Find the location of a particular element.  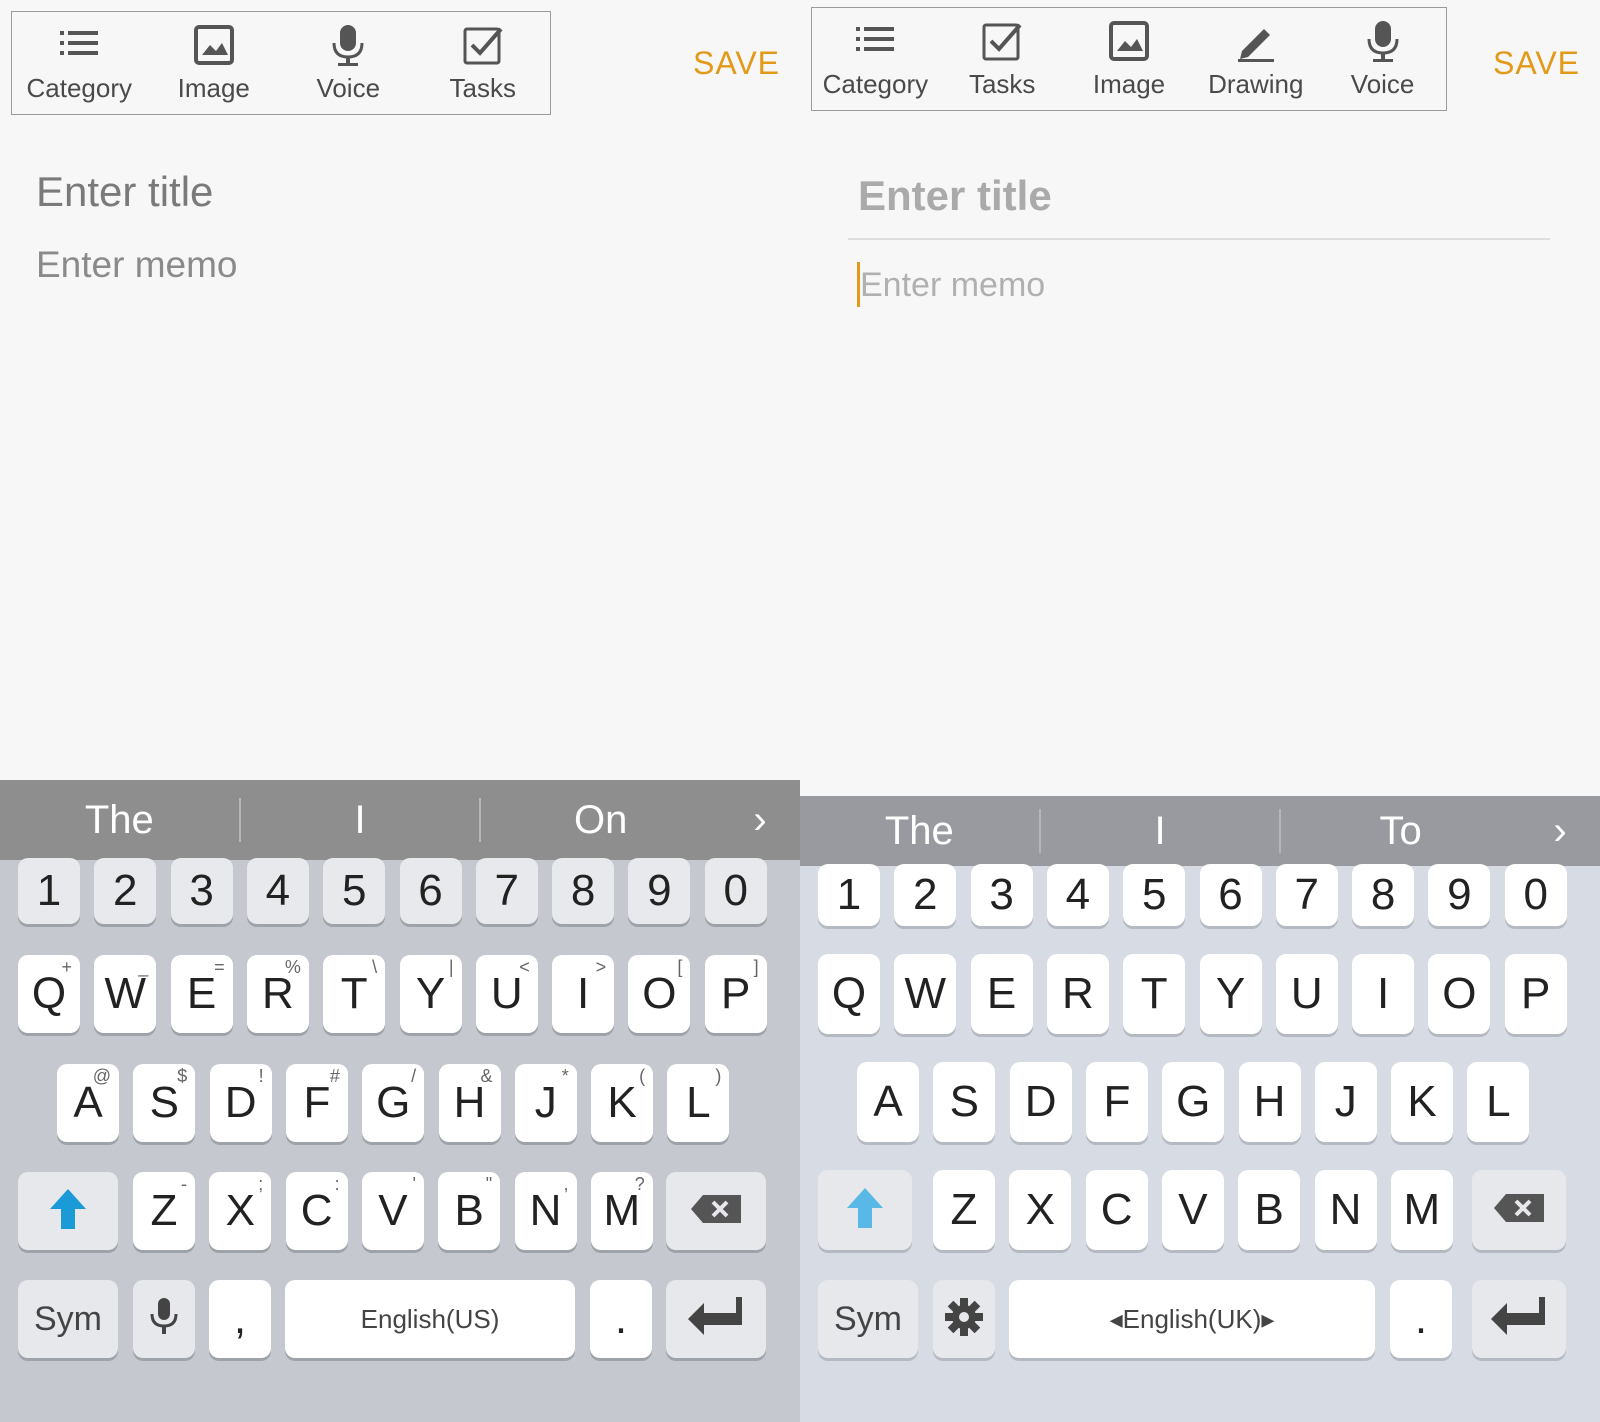

key-s: S is located at coordinates (964, 1102).